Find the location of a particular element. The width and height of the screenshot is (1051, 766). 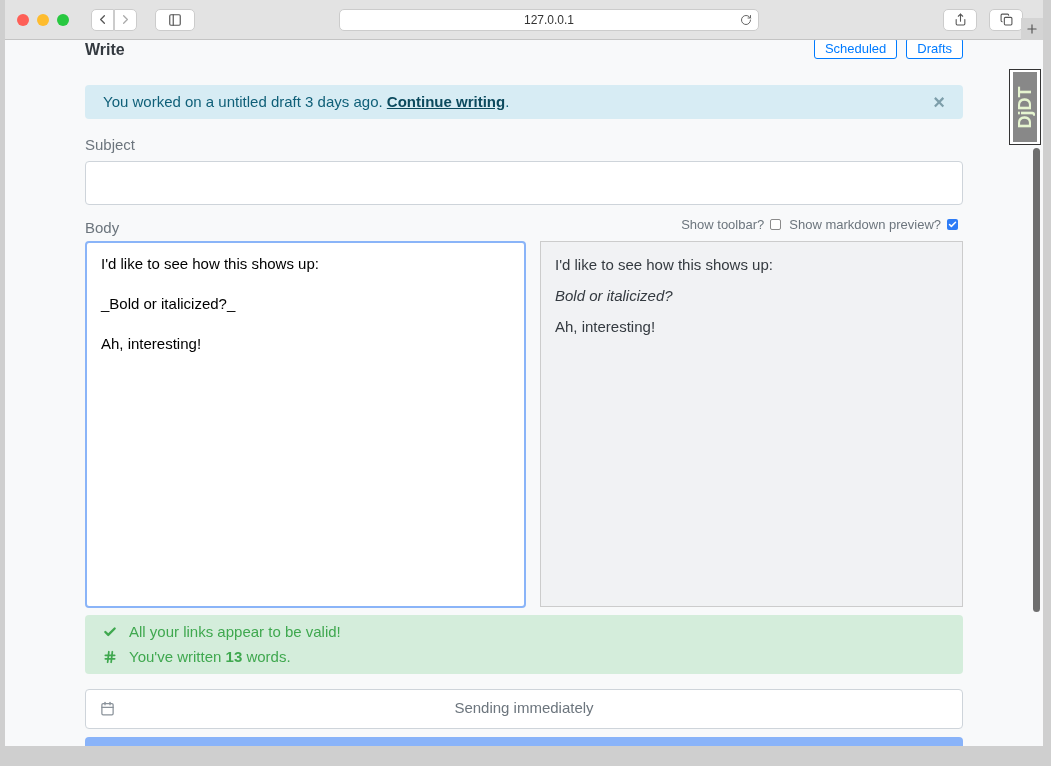

preview-paragraph: I'd like to see how this shows up: is located at coordinates (664, 264).